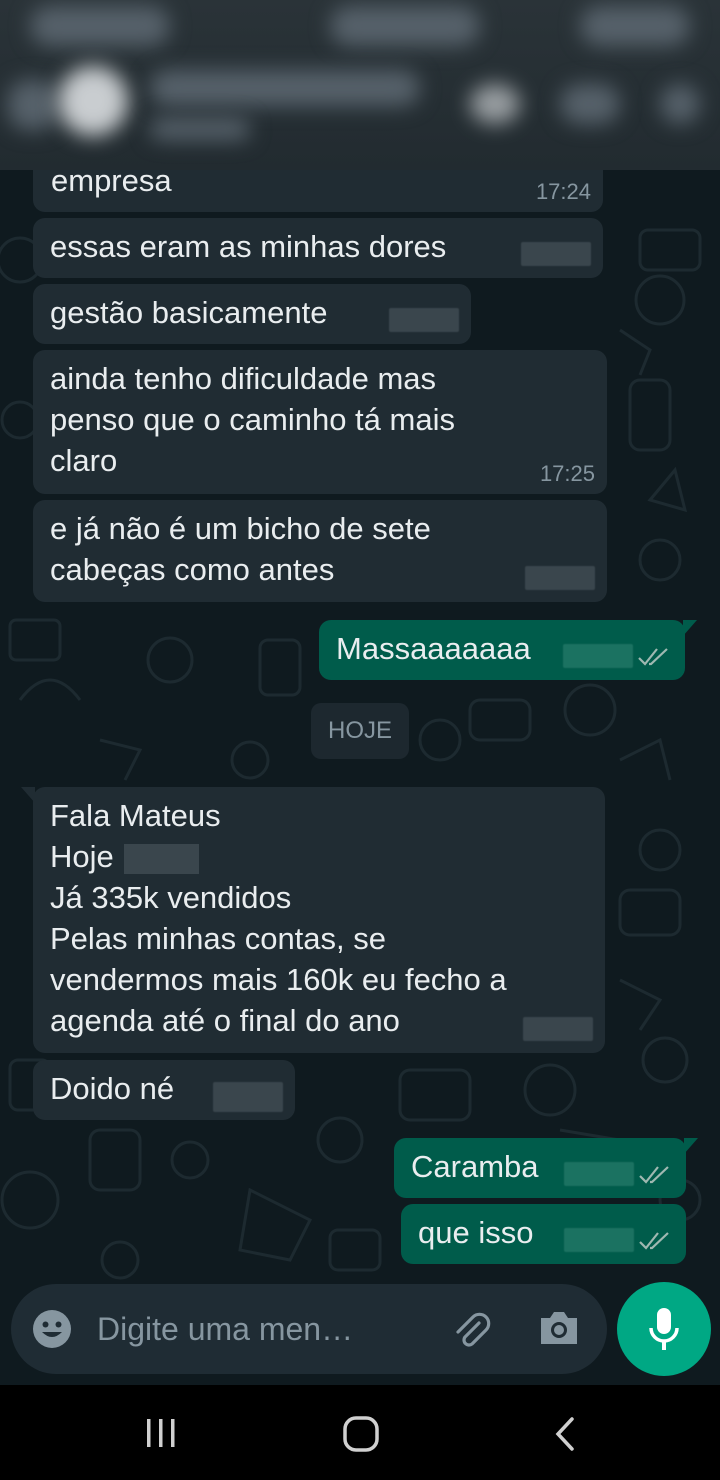 This screenshot has height=1480, width=720. I want to click on message-text-fragment: Hoje, so click(82, 856).